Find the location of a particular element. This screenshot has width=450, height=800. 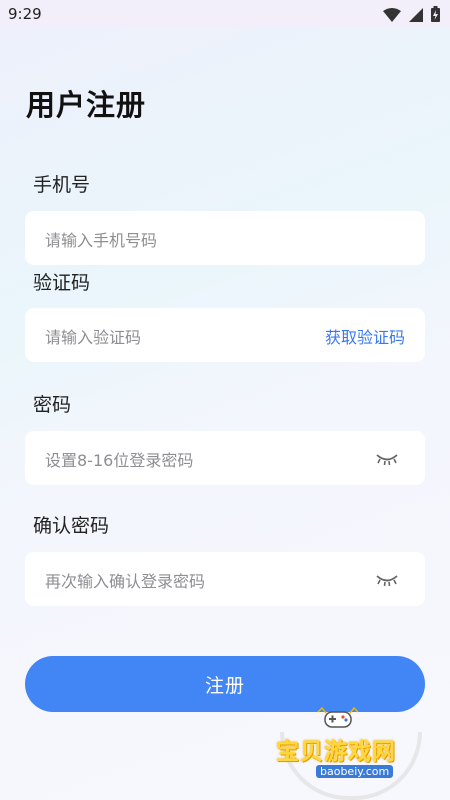

code-placeholder: 请输入验证码 is located at coordinates (93, 337).